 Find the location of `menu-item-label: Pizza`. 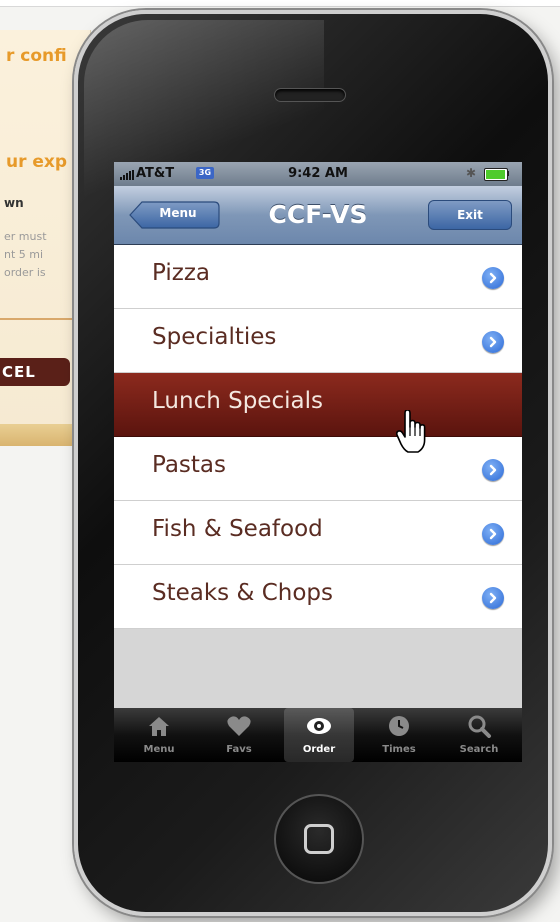

menu-item-label: Pizza is located at coordinates (181, 273).